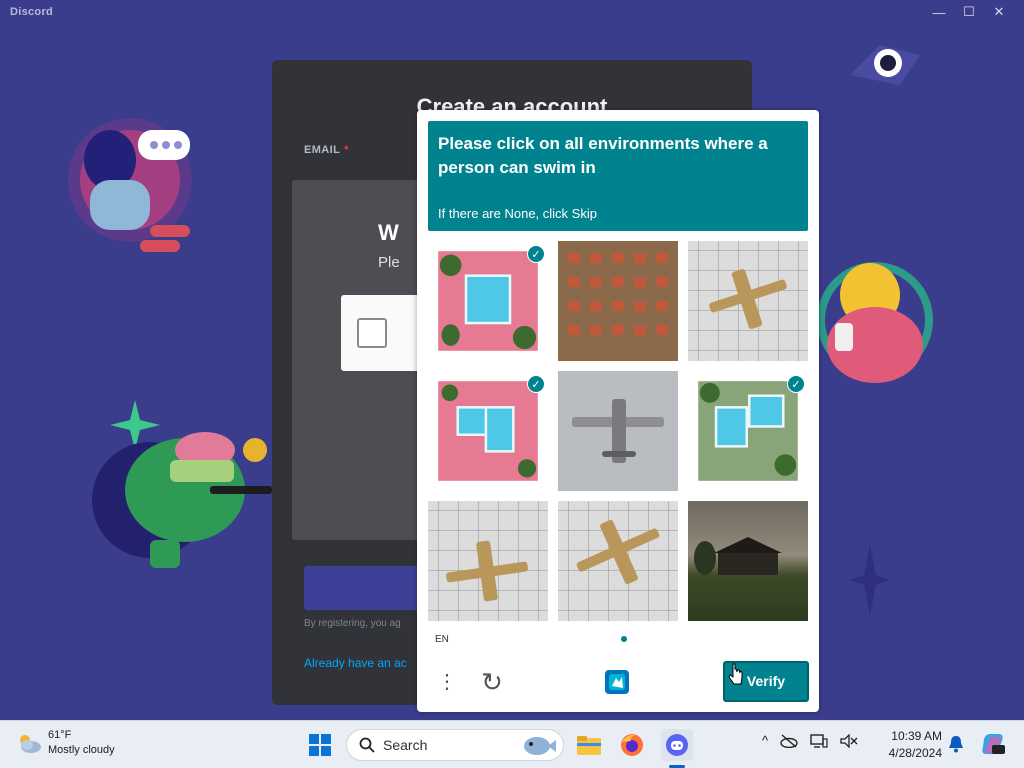  I want to click on window-controls: — ☐ ✕, so click(969, 12).